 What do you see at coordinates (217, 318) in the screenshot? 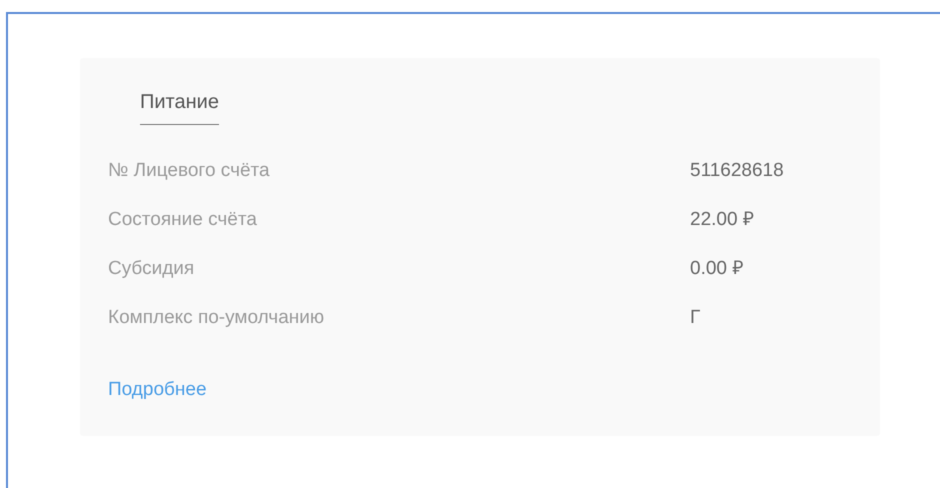
I see `field-label: Комплекс по-умолчанию` at bounding box center [217, 318].